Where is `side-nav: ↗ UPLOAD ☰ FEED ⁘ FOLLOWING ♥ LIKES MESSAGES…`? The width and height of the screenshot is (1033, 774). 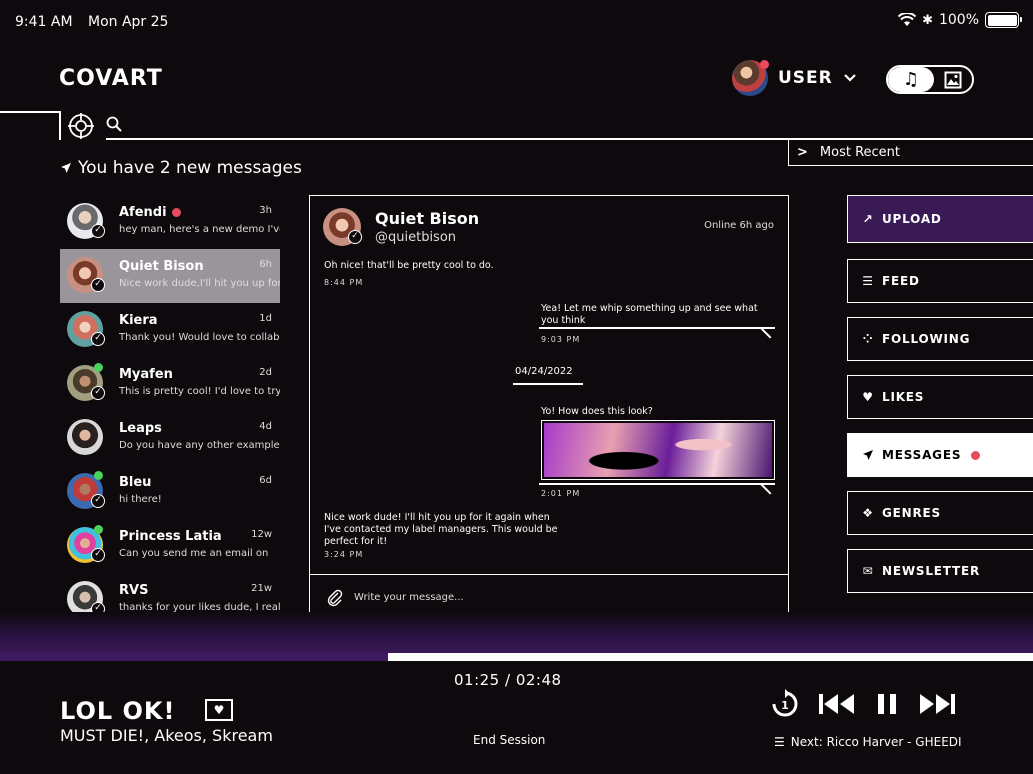
side-nav: ↗ UPLOAD ☰ FEED ⁘ FOLLOWING ♥ LIKES MESSAGES… is located at coordinates (940, 401).